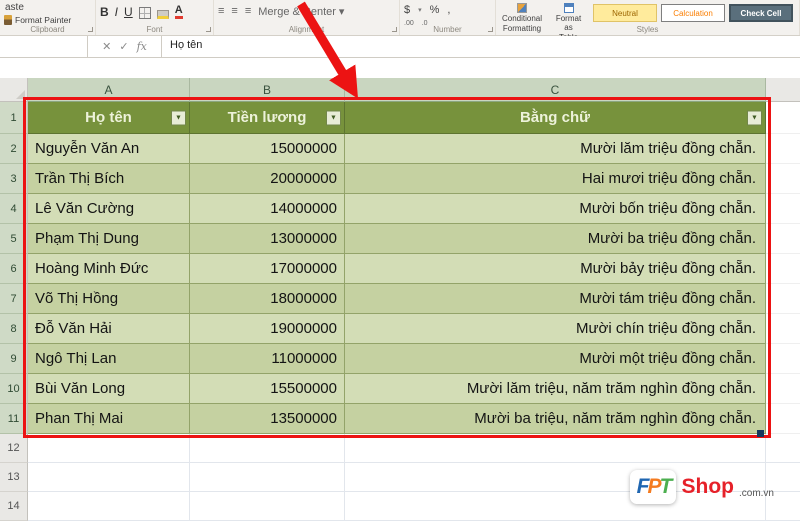 The width and height of the screenshot is (800, 521). I want to click on table-cell-name: Bùi Văn Long, so click(109, 389).